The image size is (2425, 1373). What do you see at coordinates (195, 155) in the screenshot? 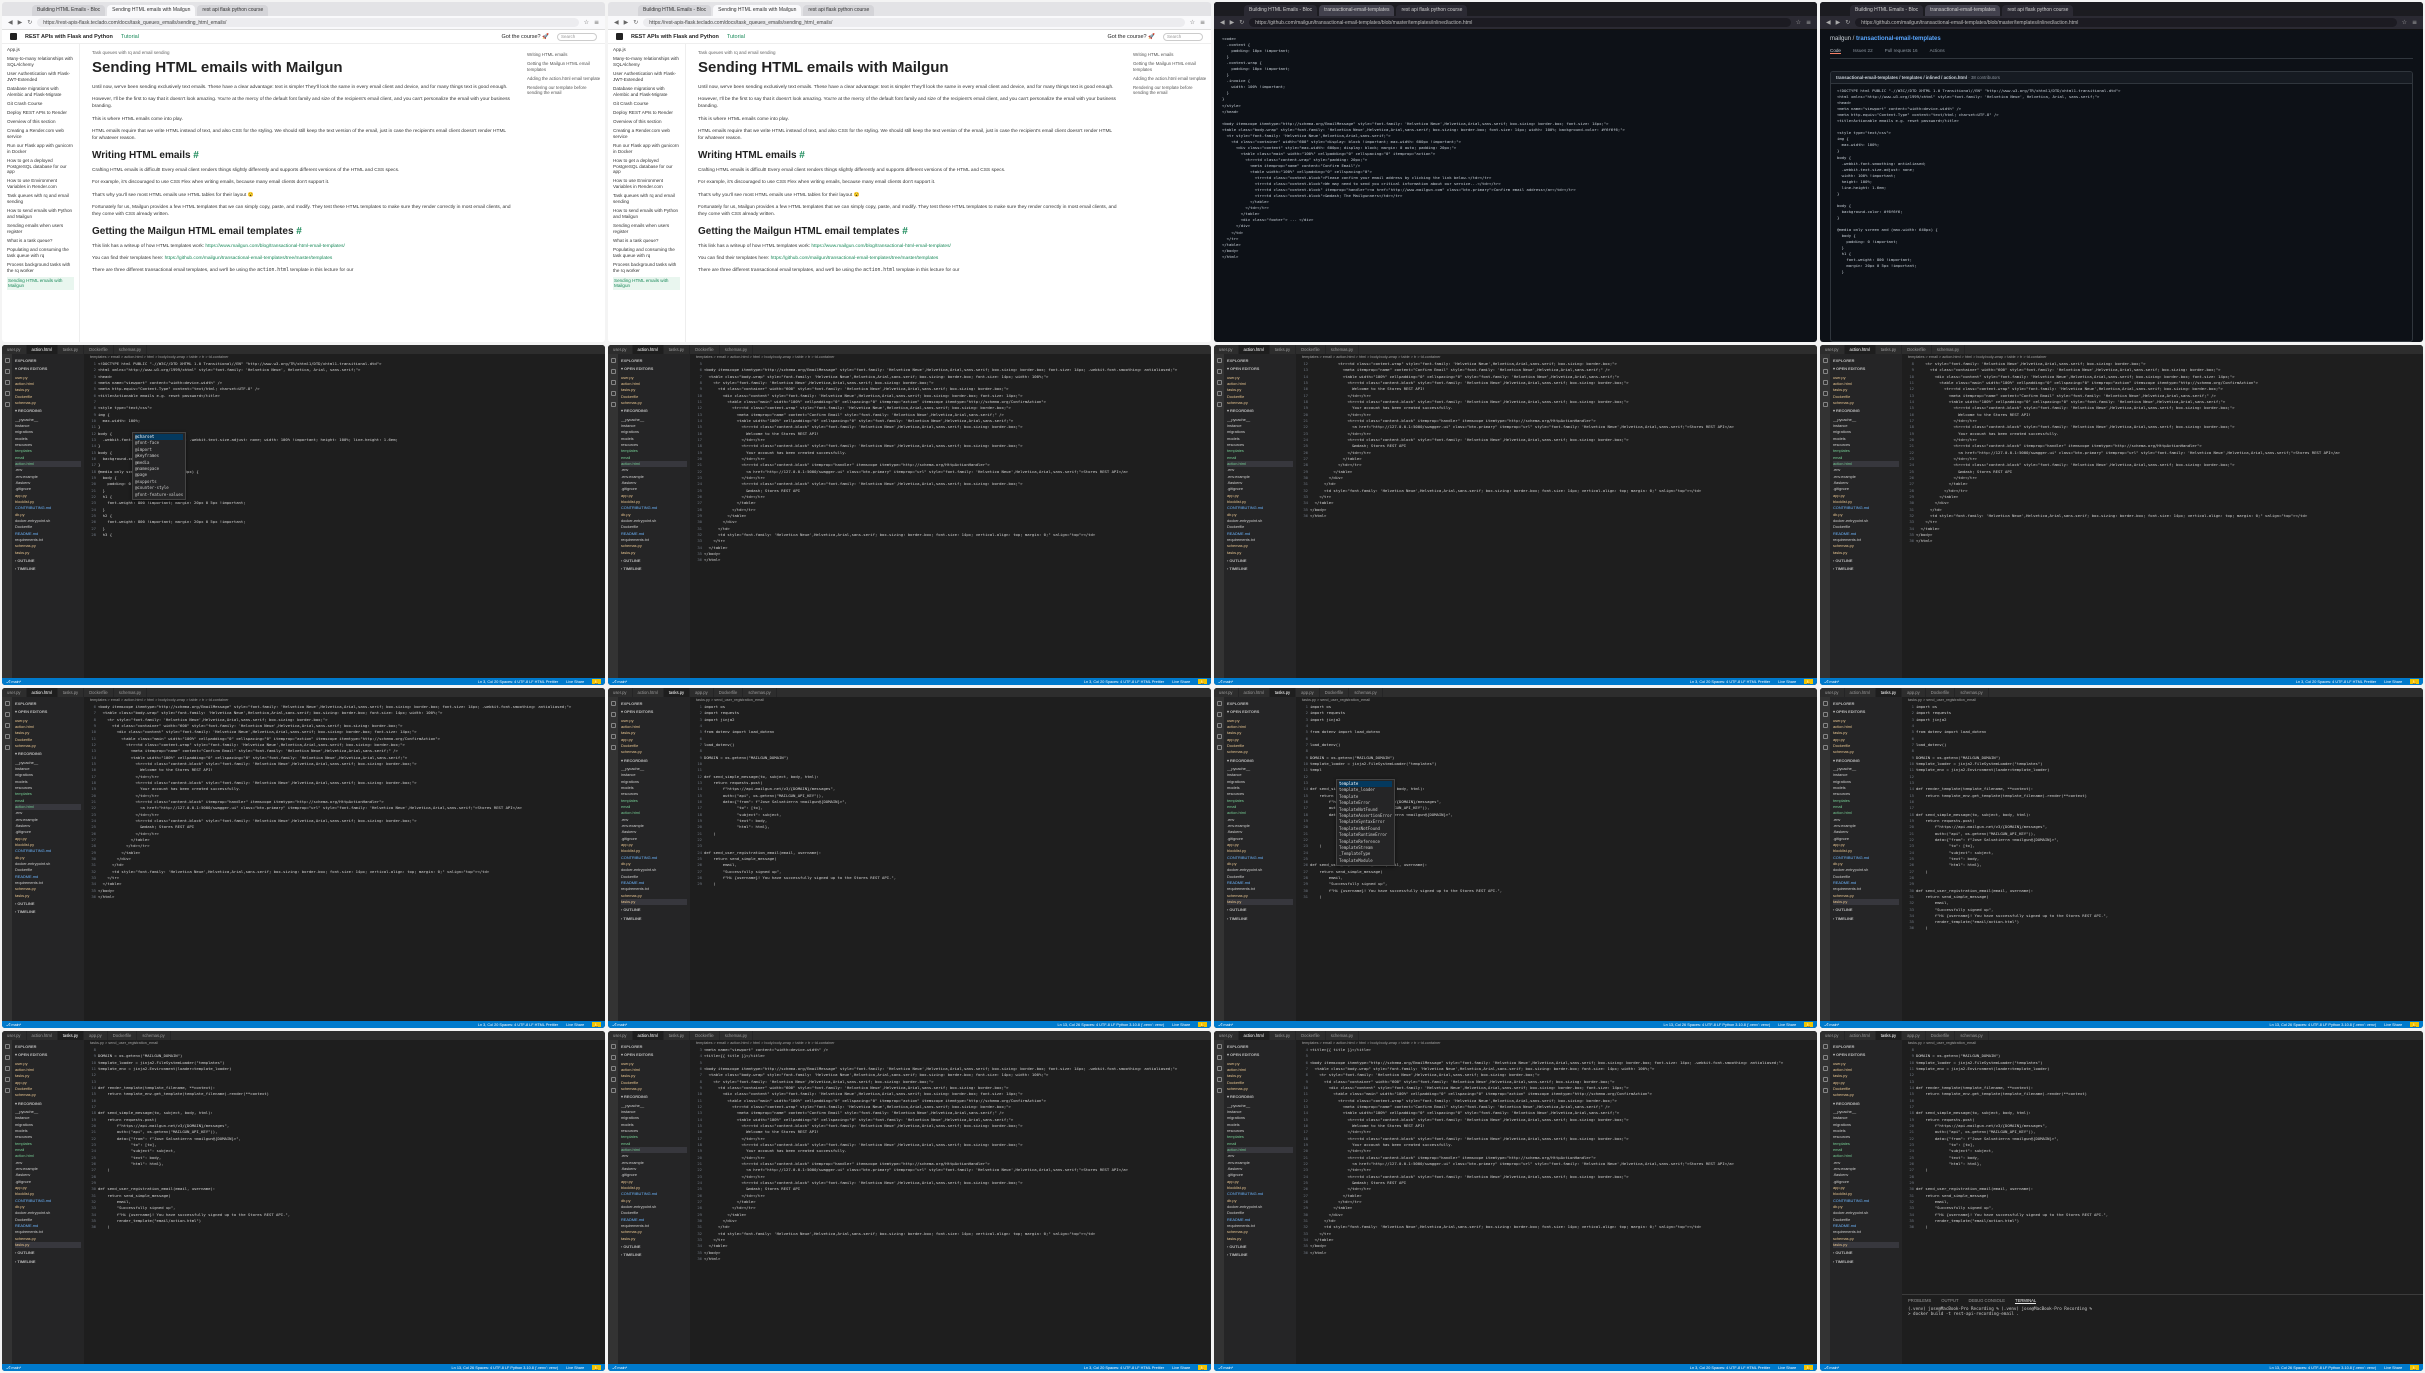
I see `anchor-link: #` at bounding box center [195, 155].